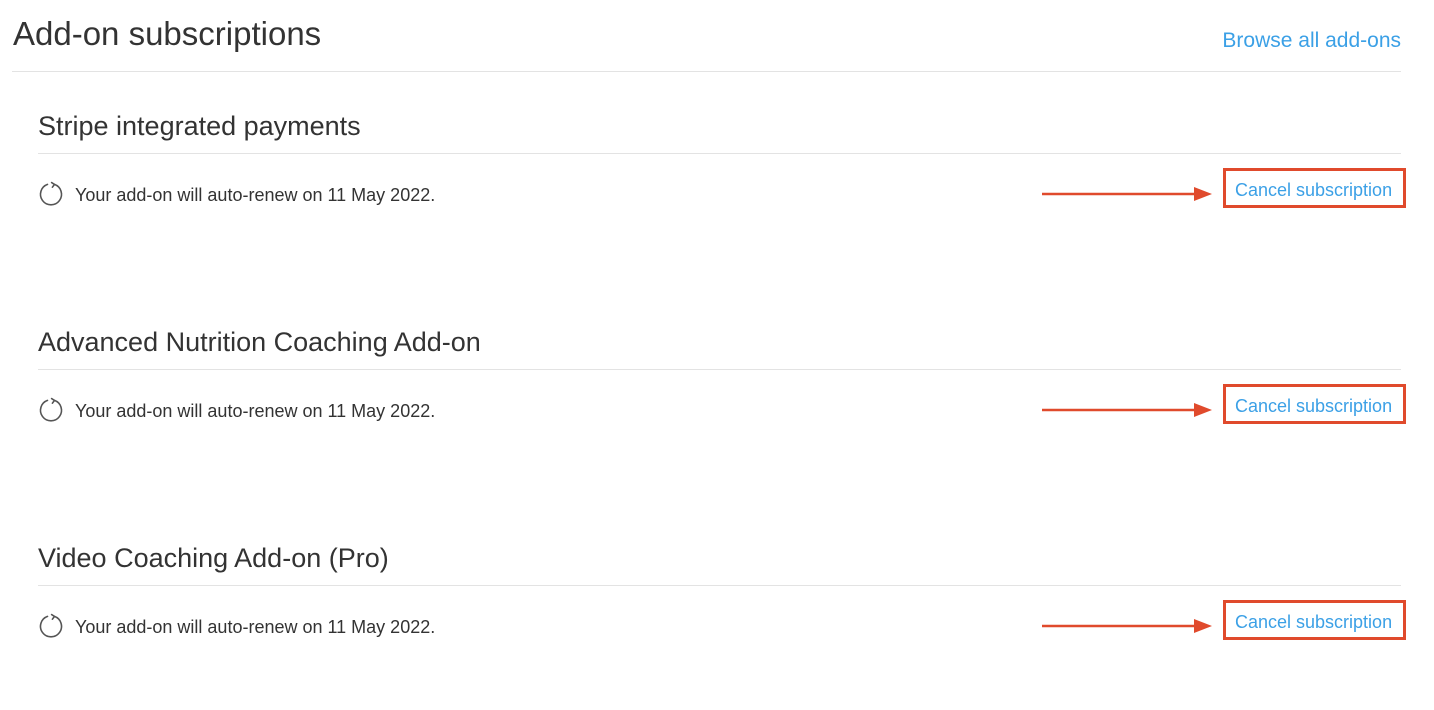 The height and width of the screenshot is (710, 1434). What do you see at coordinates (719, 131) in the screenshot?
I see `addon-title: Stripe integrated payments` at bounding box center [719, 131].